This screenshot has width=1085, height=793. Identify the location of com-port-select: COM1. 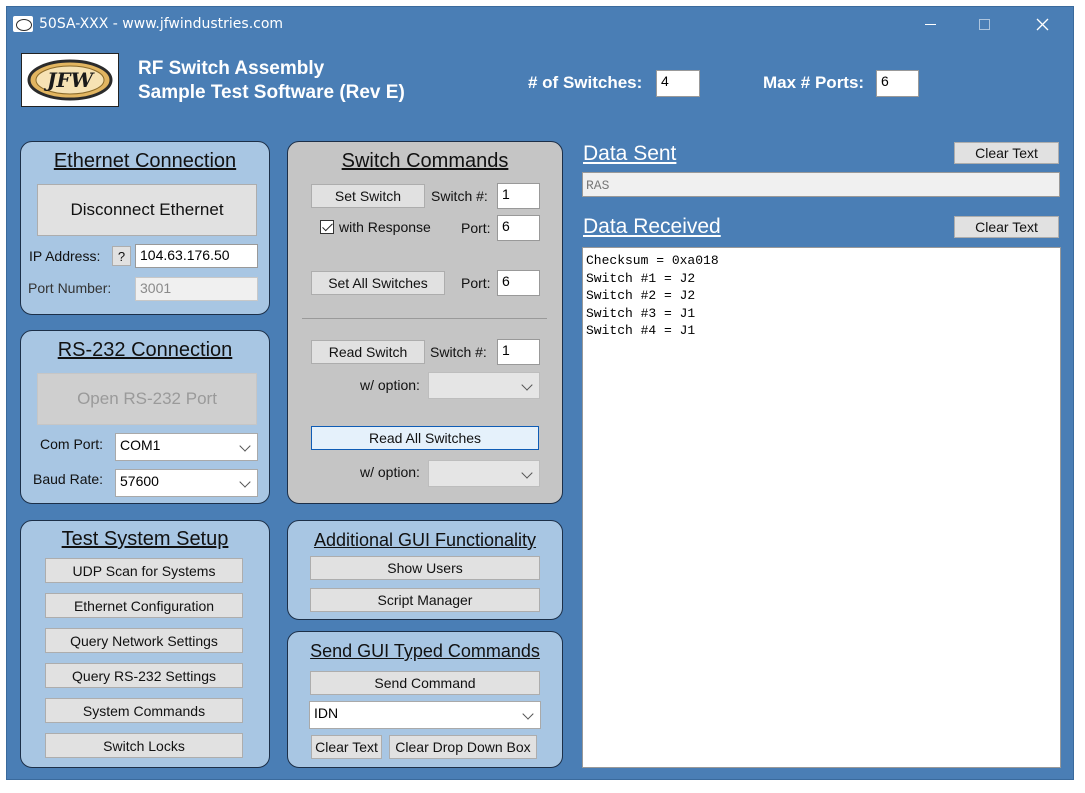
(186, 447).